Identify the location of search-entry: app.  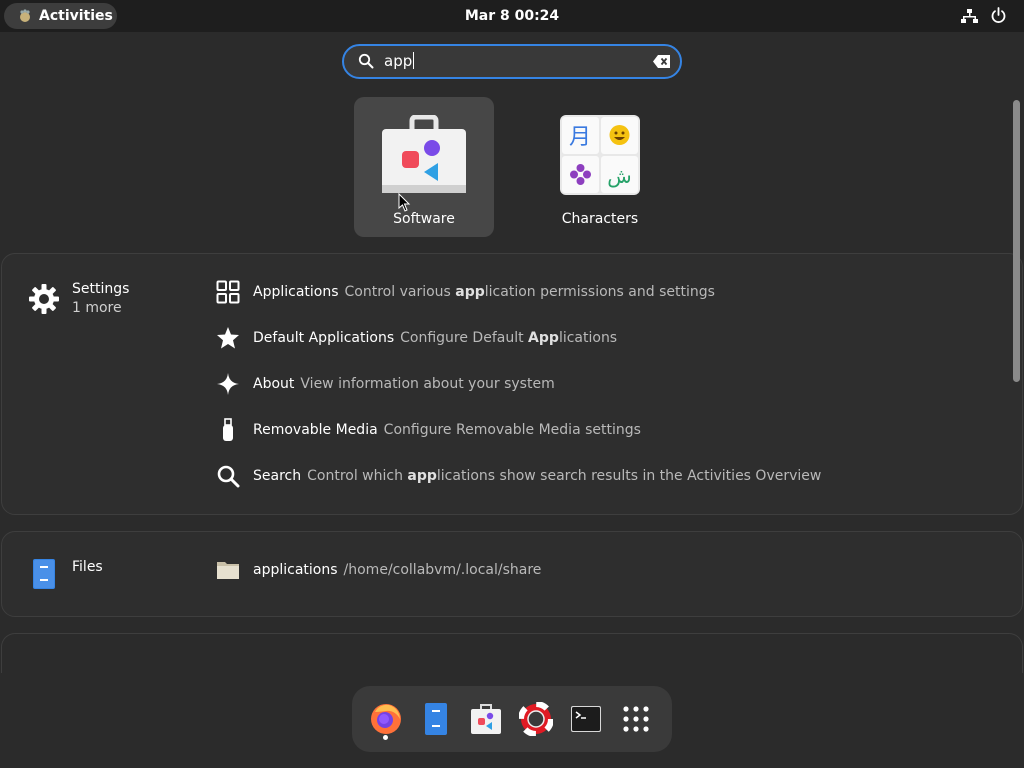
(512, 61).